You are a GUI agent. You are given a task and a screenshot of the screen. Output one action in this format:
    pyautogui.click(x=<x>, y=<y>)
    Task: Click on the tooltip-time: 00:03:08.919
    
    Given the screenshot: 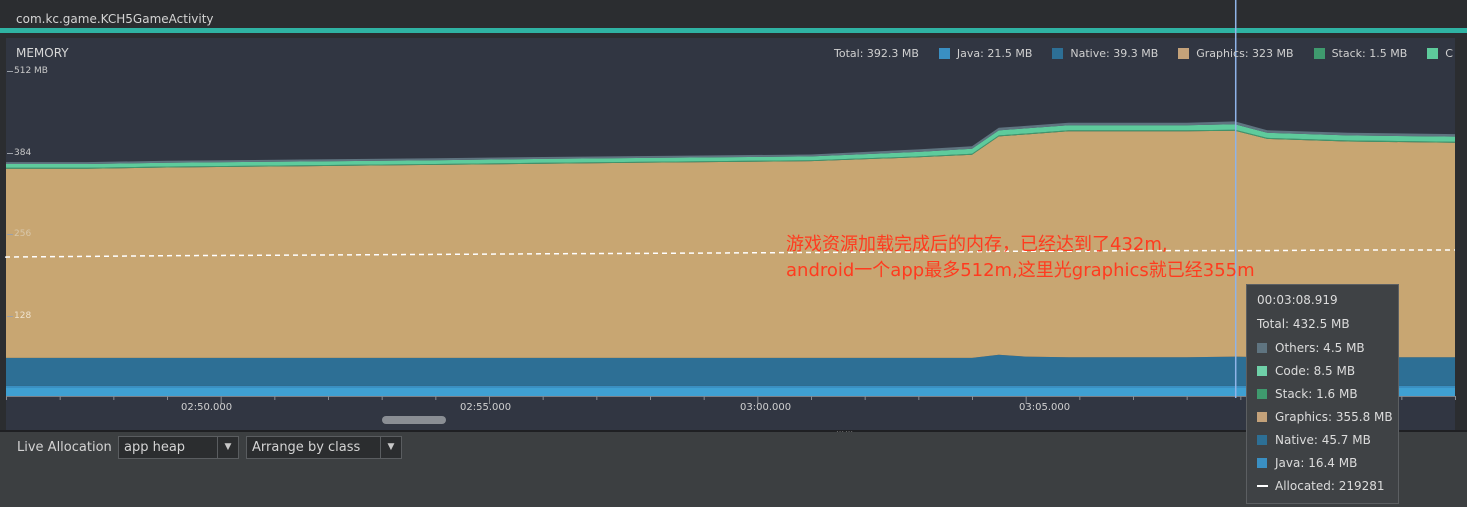 What is the action you would take?
    pyautogui.click(x=1297, y=300)
    